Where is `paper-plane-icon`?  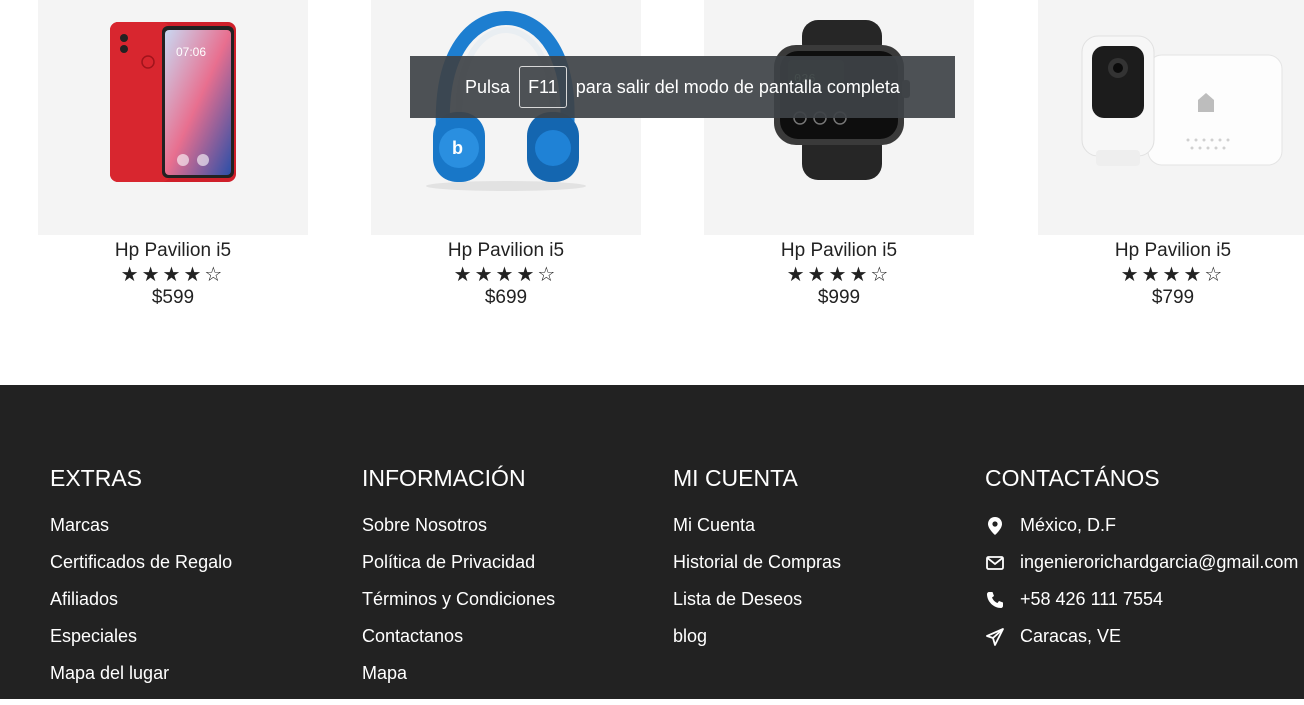 paper-plane-icon is located at coordinates (995, 637).